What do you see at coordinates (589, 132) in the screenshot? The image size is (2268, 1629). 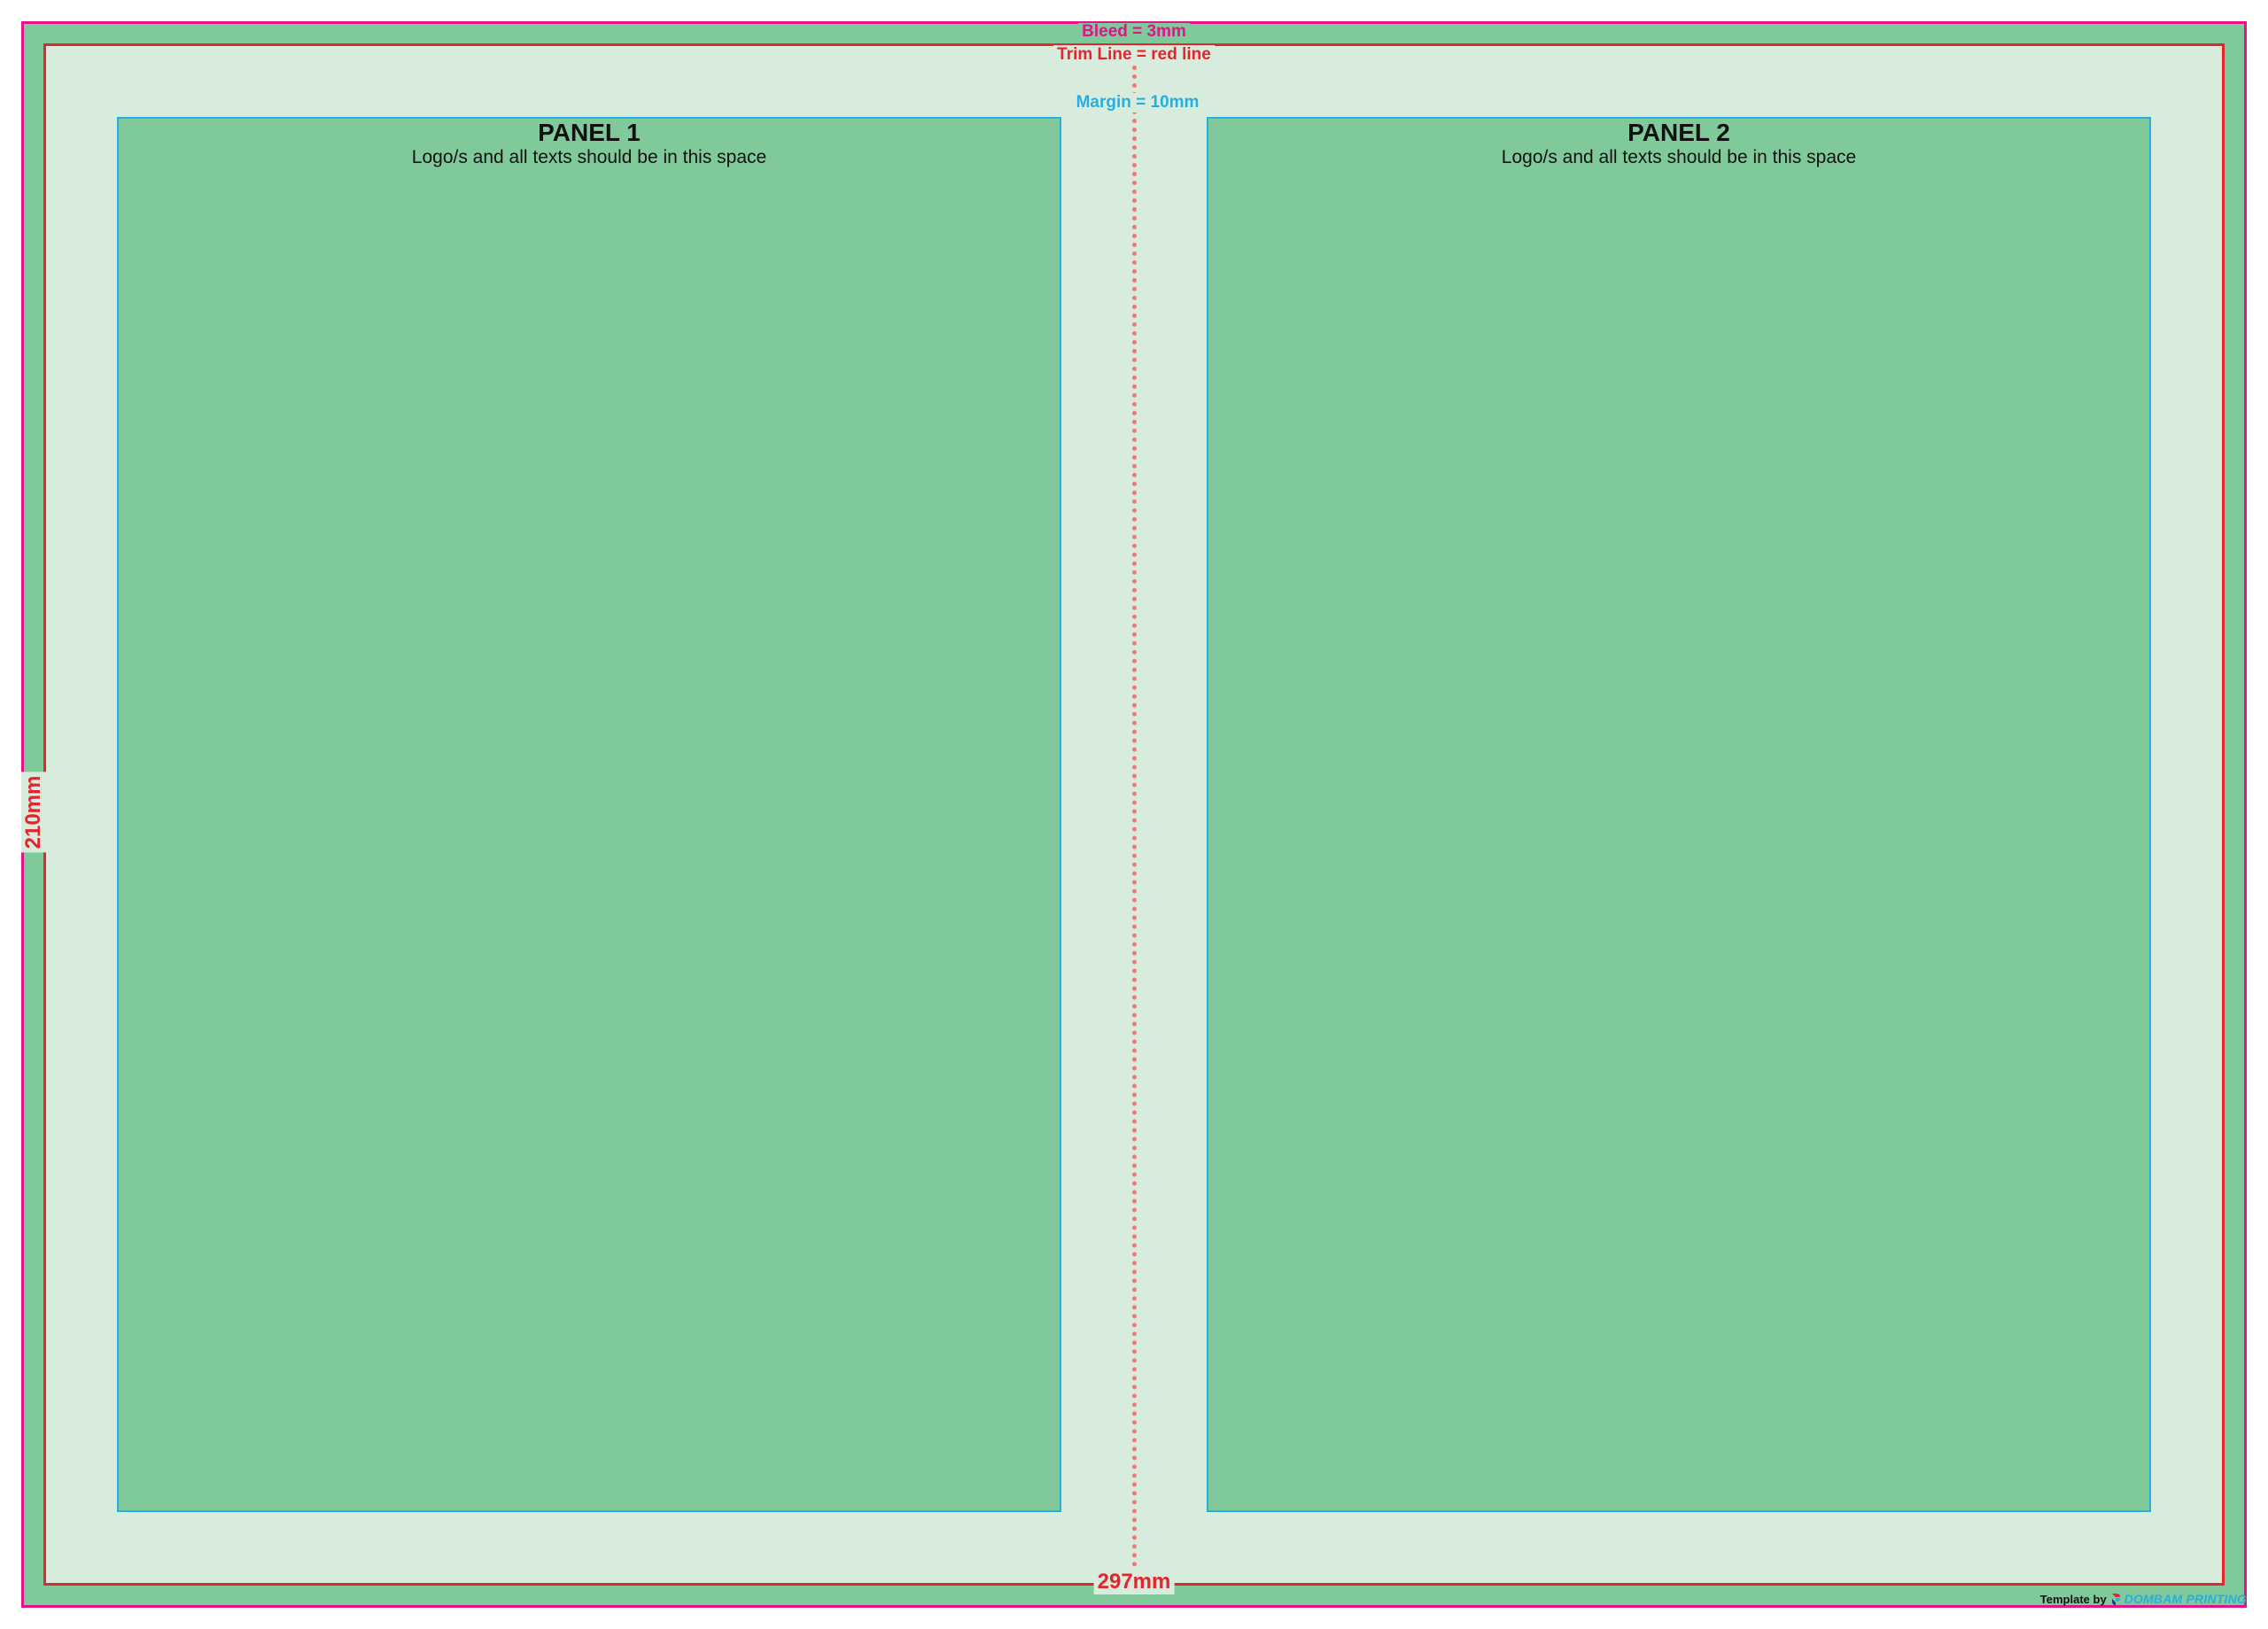 I see `panel-1-title: PANEL 1` at bounding box center [589, 132].